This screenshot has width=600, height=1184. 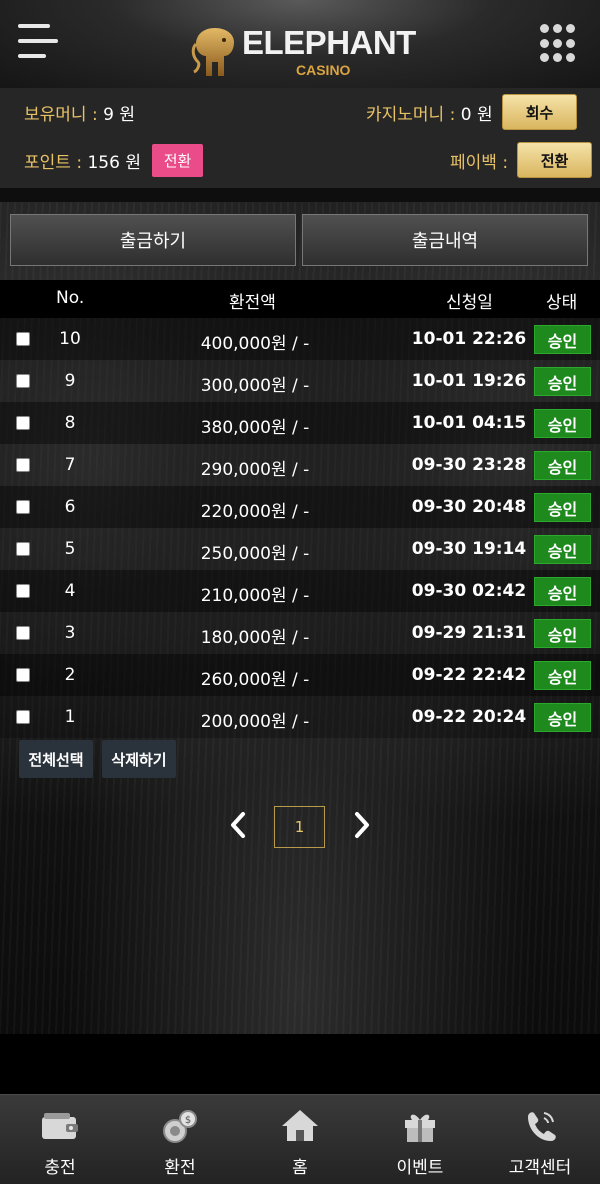 What do you see at coordinates (70, 675) in the screenshot?
I see `row-no: 2` at bounding box center [70, 675].